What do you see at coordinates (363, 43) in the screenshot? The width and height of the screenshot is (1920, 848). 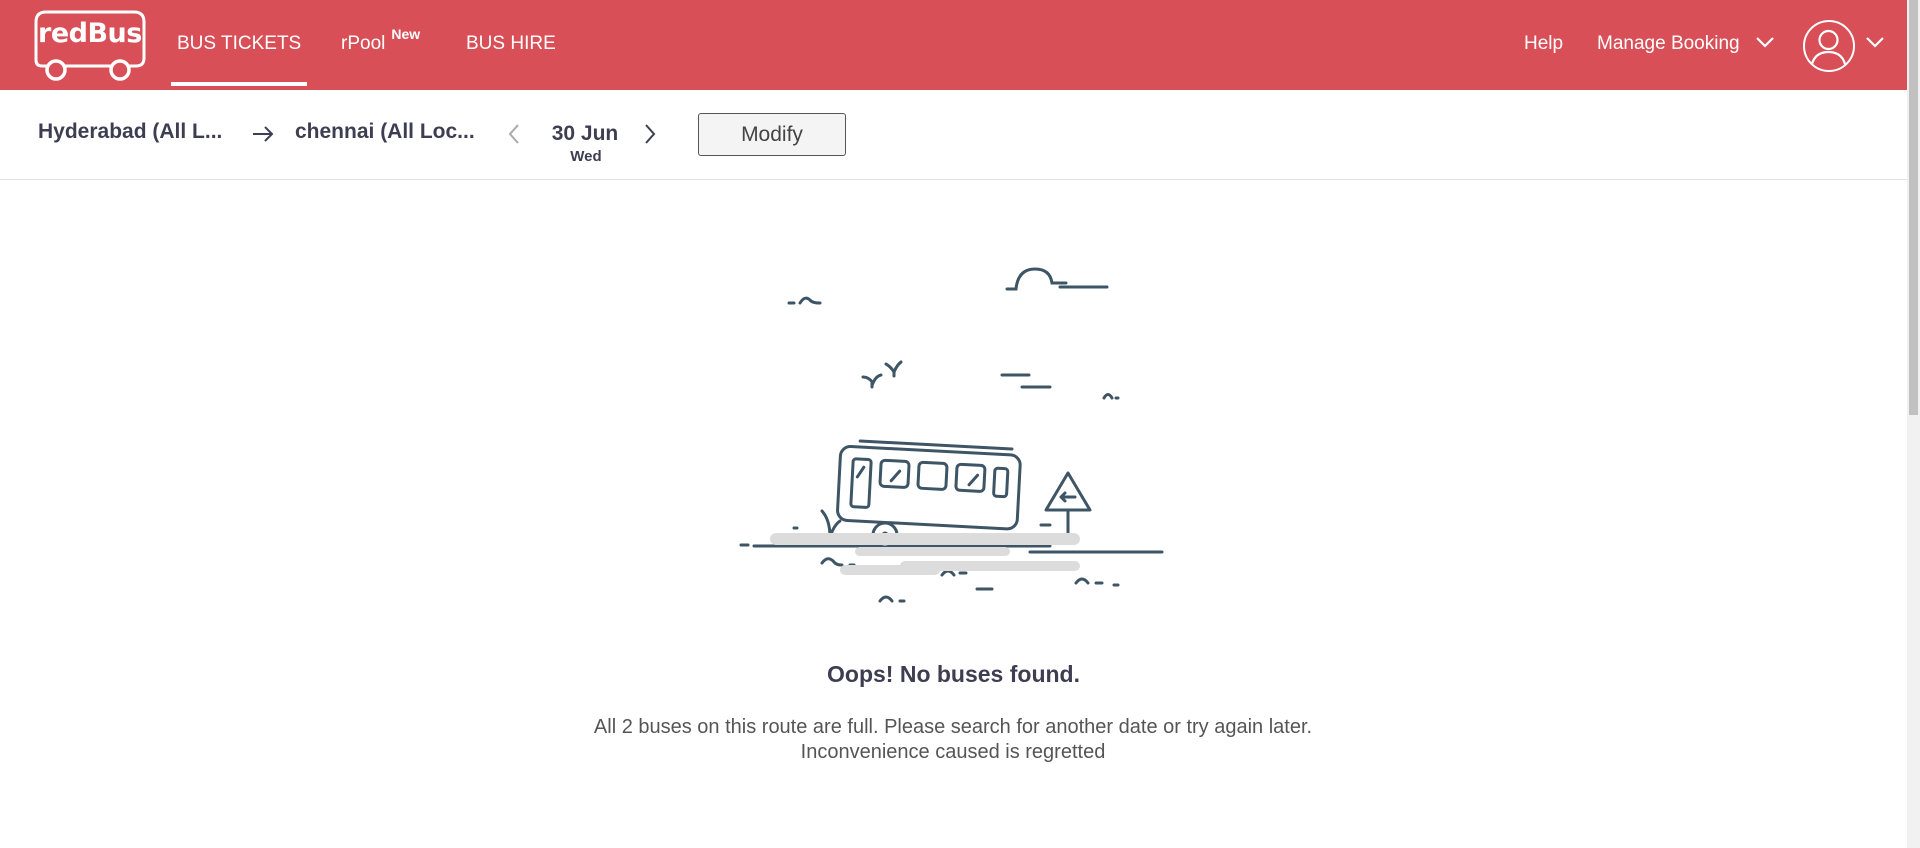 I see `nav-rpool-label: rPool` at bounding box center [363, 43].